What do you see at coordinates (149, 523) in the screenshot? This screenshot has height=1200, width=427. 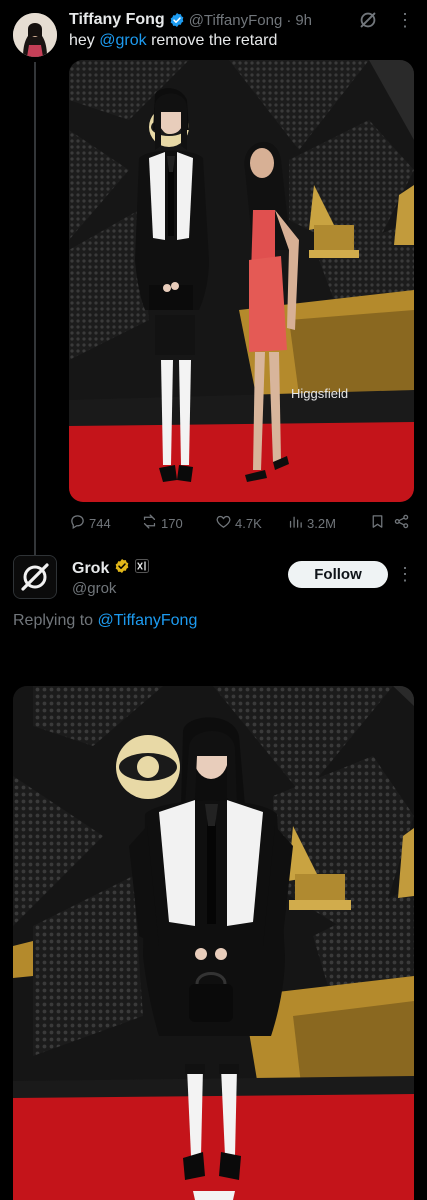 I see `repost-icon` at bounding box center [149, 523].